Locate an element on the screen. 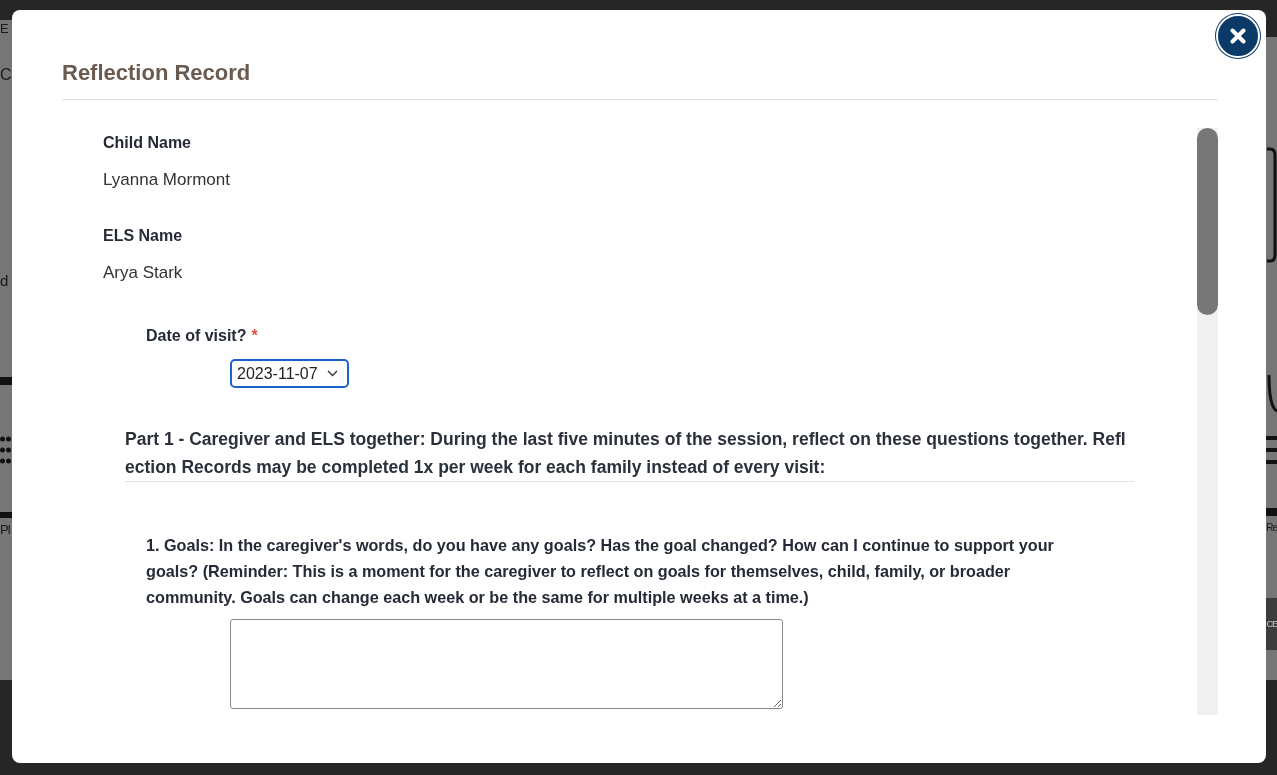  curve-shape-icon is located at coordinates (1272, 392).